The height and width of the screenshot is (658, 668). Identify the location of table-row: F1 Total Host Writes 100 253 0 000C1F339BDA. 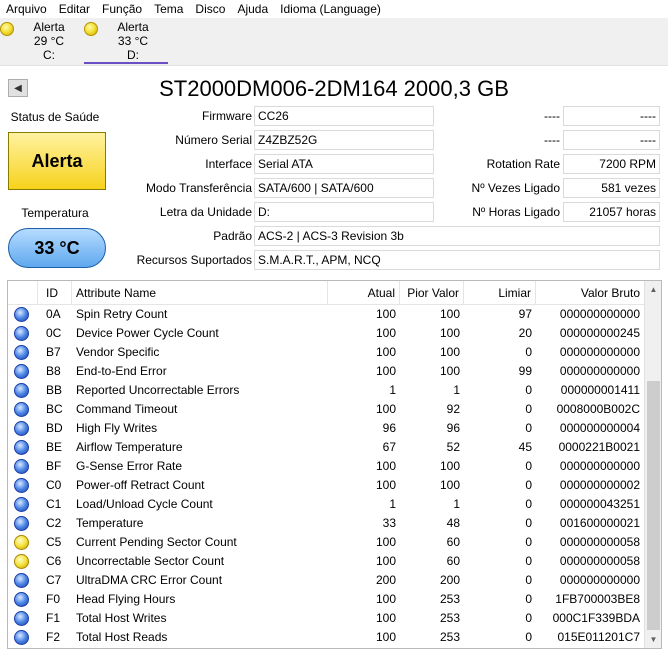
(326, 618).